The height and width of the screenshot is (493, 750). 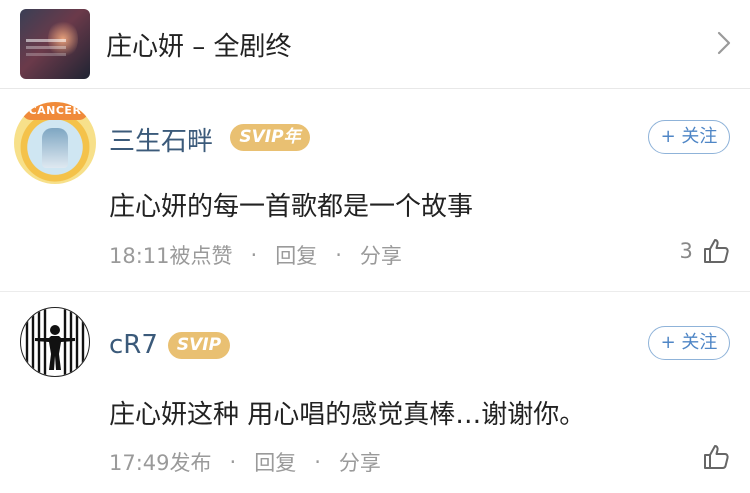 I want to click on comment-time: 18:11被点赞, so click(x=171, y=256).